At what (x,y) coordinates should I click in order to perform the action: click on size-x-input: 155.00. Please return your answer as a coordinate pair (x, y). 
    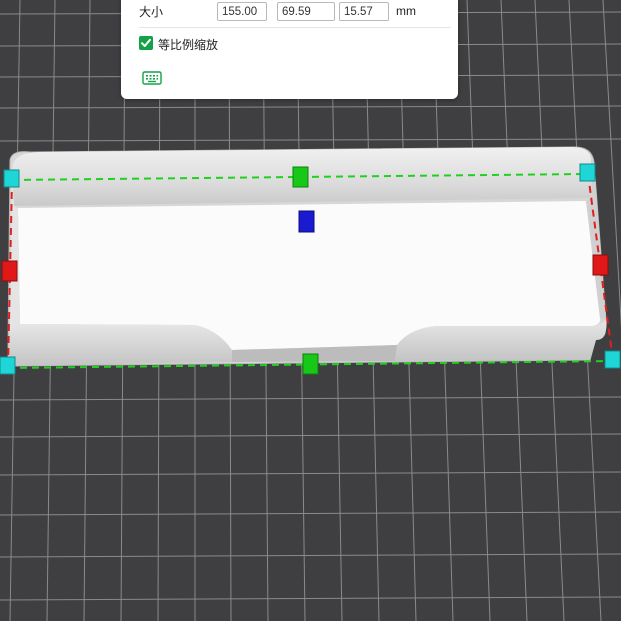
    Looking at the image, I should click on (242, 11).